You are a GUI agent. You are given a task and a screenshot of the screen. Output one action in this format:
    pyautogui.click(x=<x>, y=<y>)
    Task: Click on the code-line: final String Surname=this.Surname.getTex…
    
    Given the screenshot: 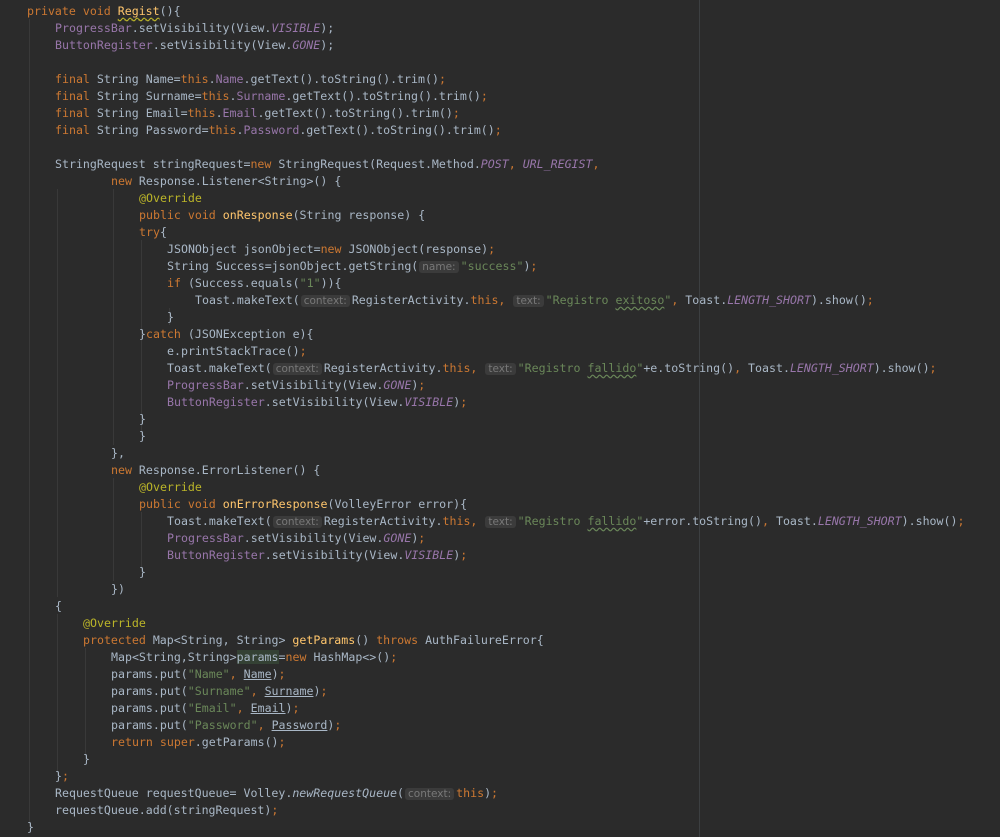 What is the action you would take?
    pyautogui.click(x=271, y=96)
    